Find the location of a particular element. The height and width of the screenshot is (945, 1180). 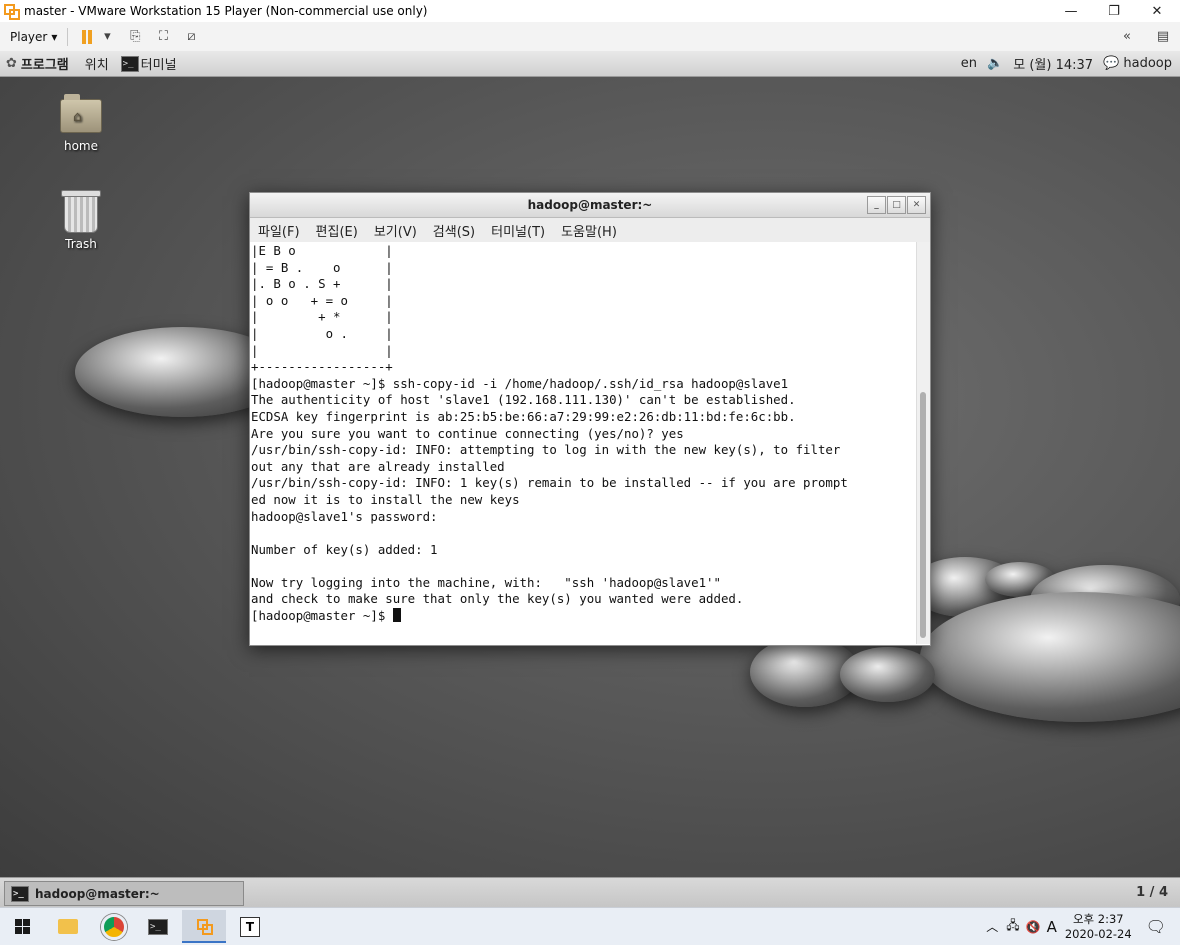

player-menu-label: Player is located at coordinates (29, 36).